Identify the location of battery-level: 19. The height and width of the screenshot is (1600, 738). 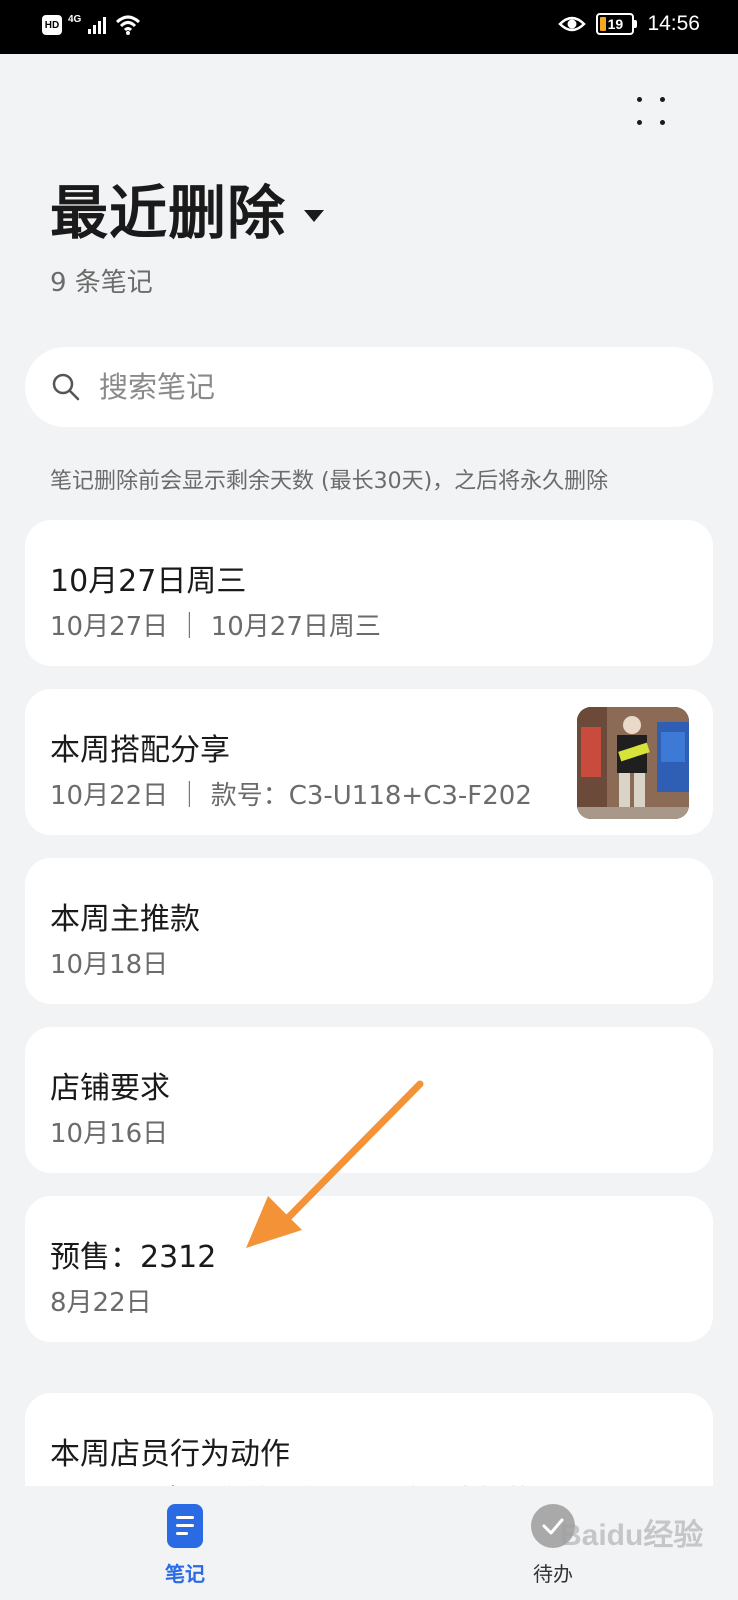
(615, 24).